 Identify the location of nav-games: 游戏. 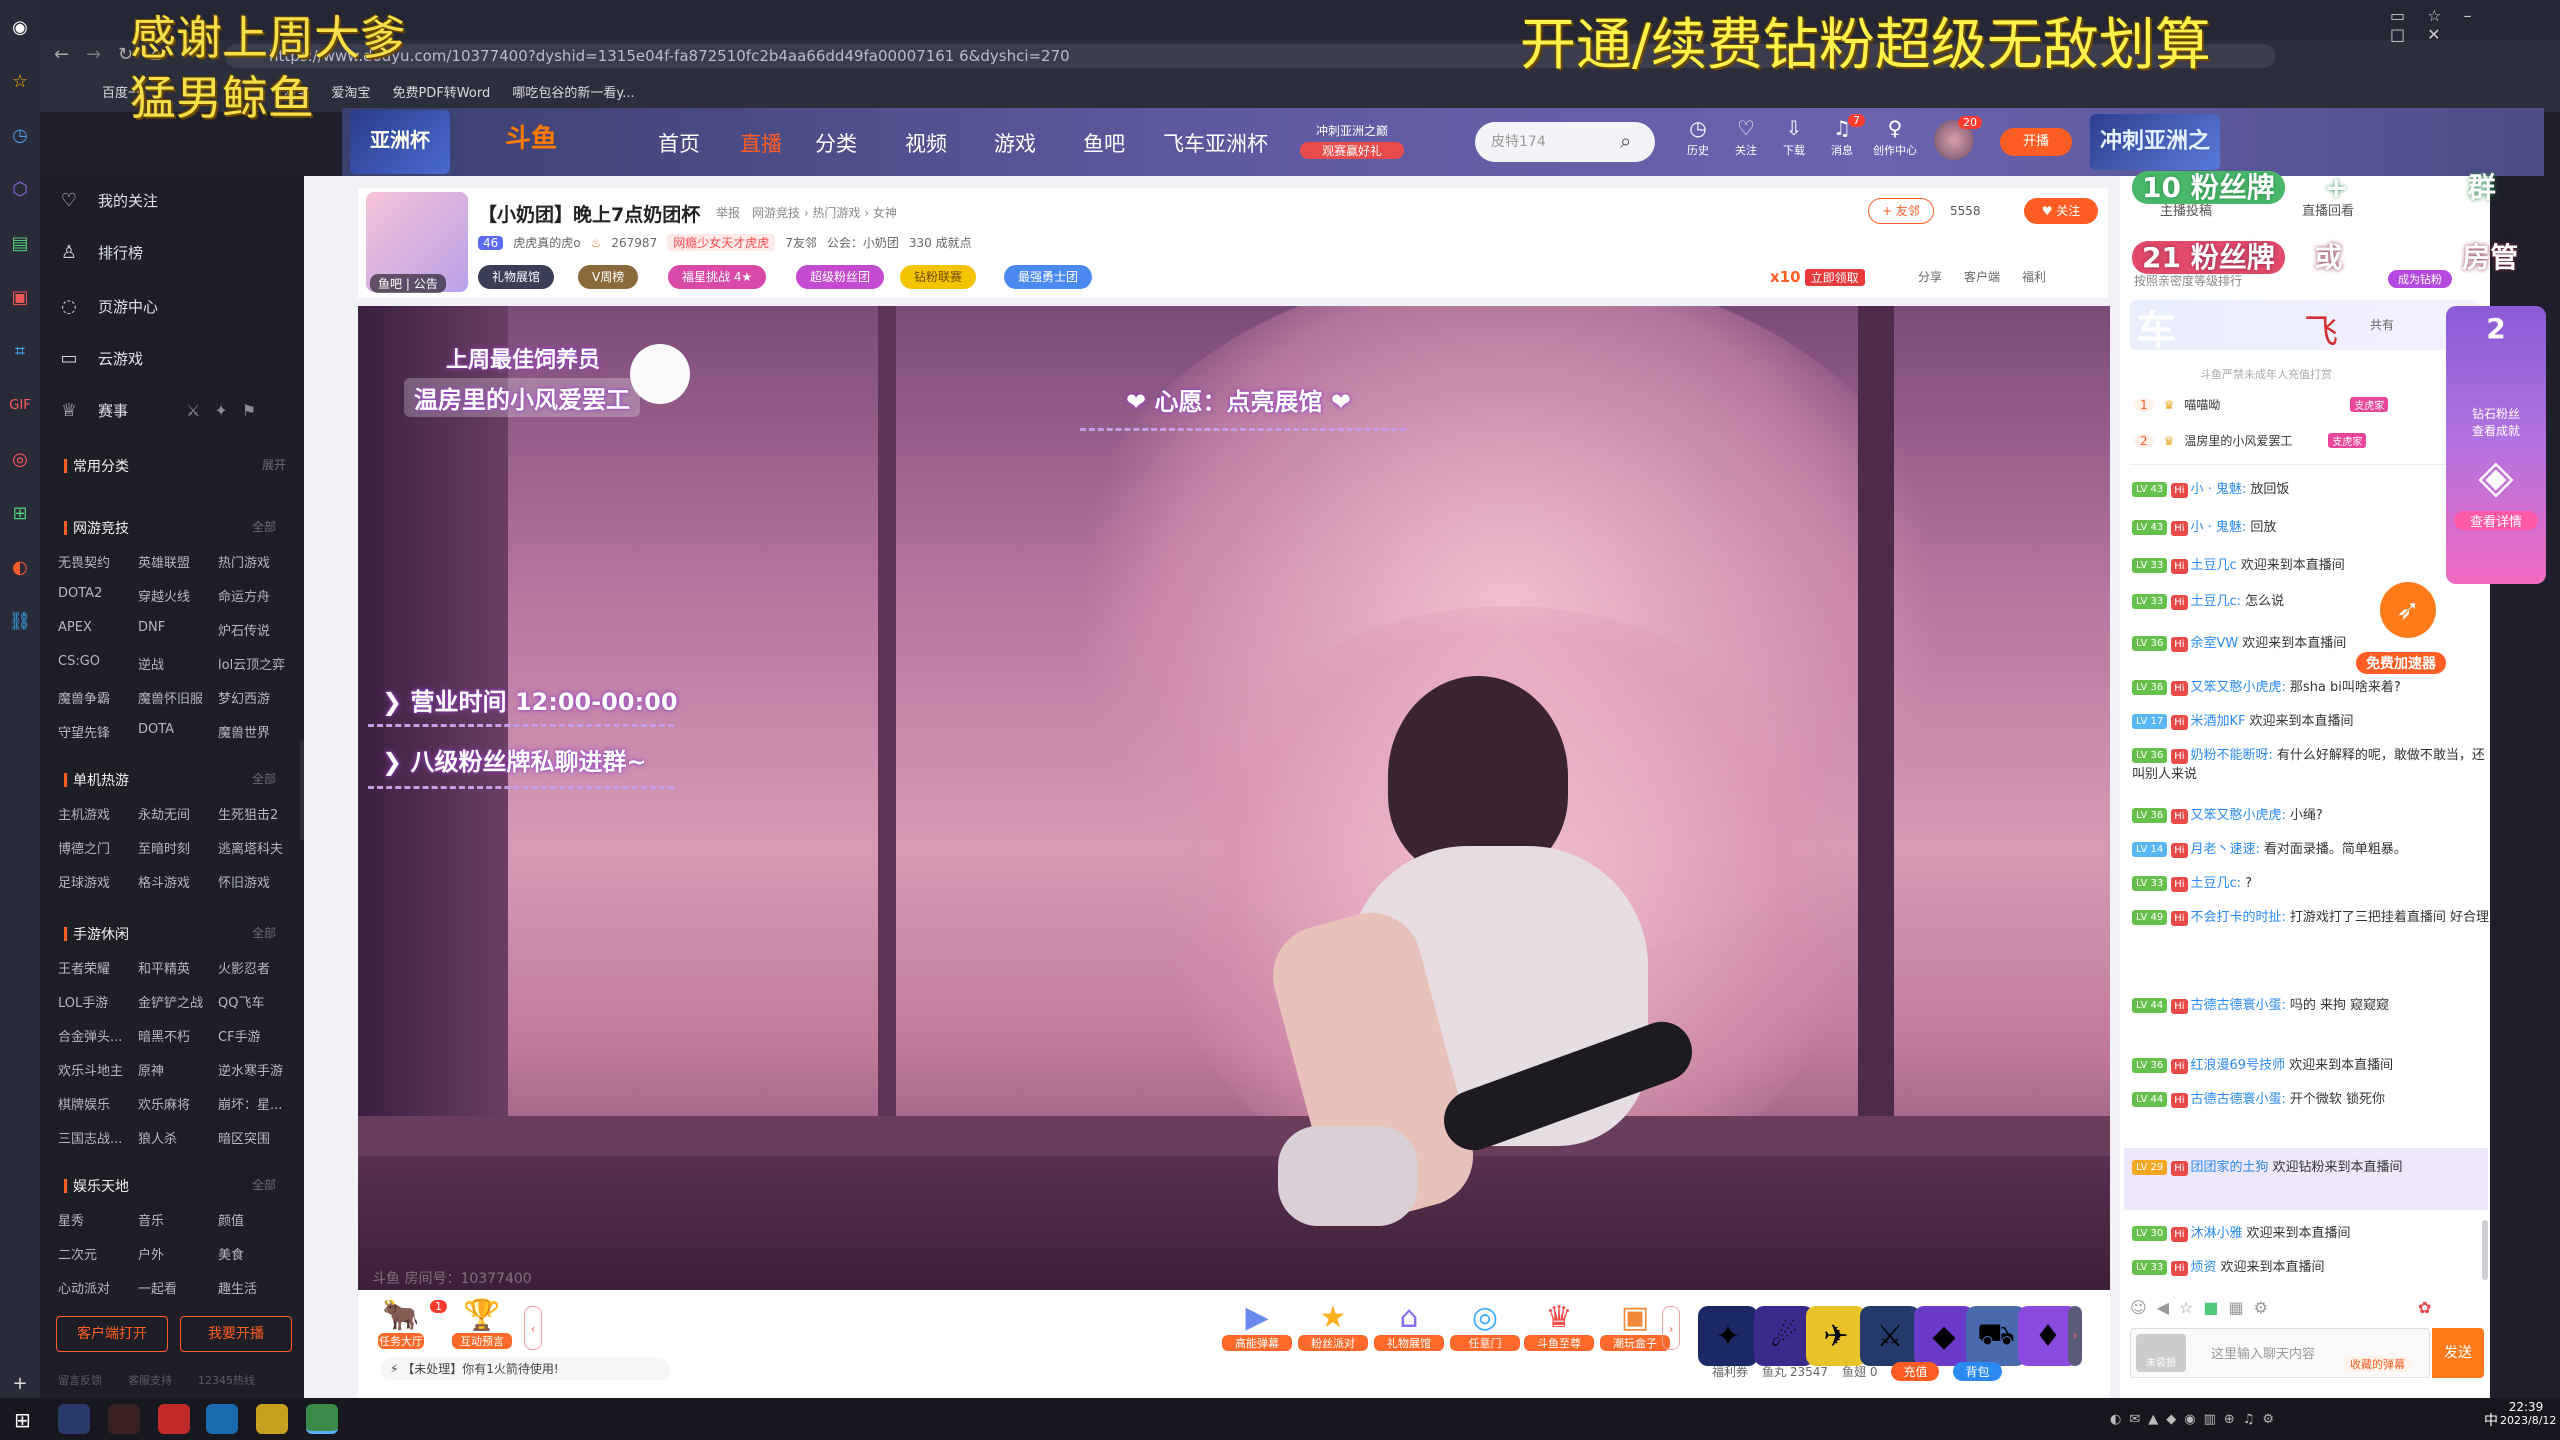
(1015, 143).